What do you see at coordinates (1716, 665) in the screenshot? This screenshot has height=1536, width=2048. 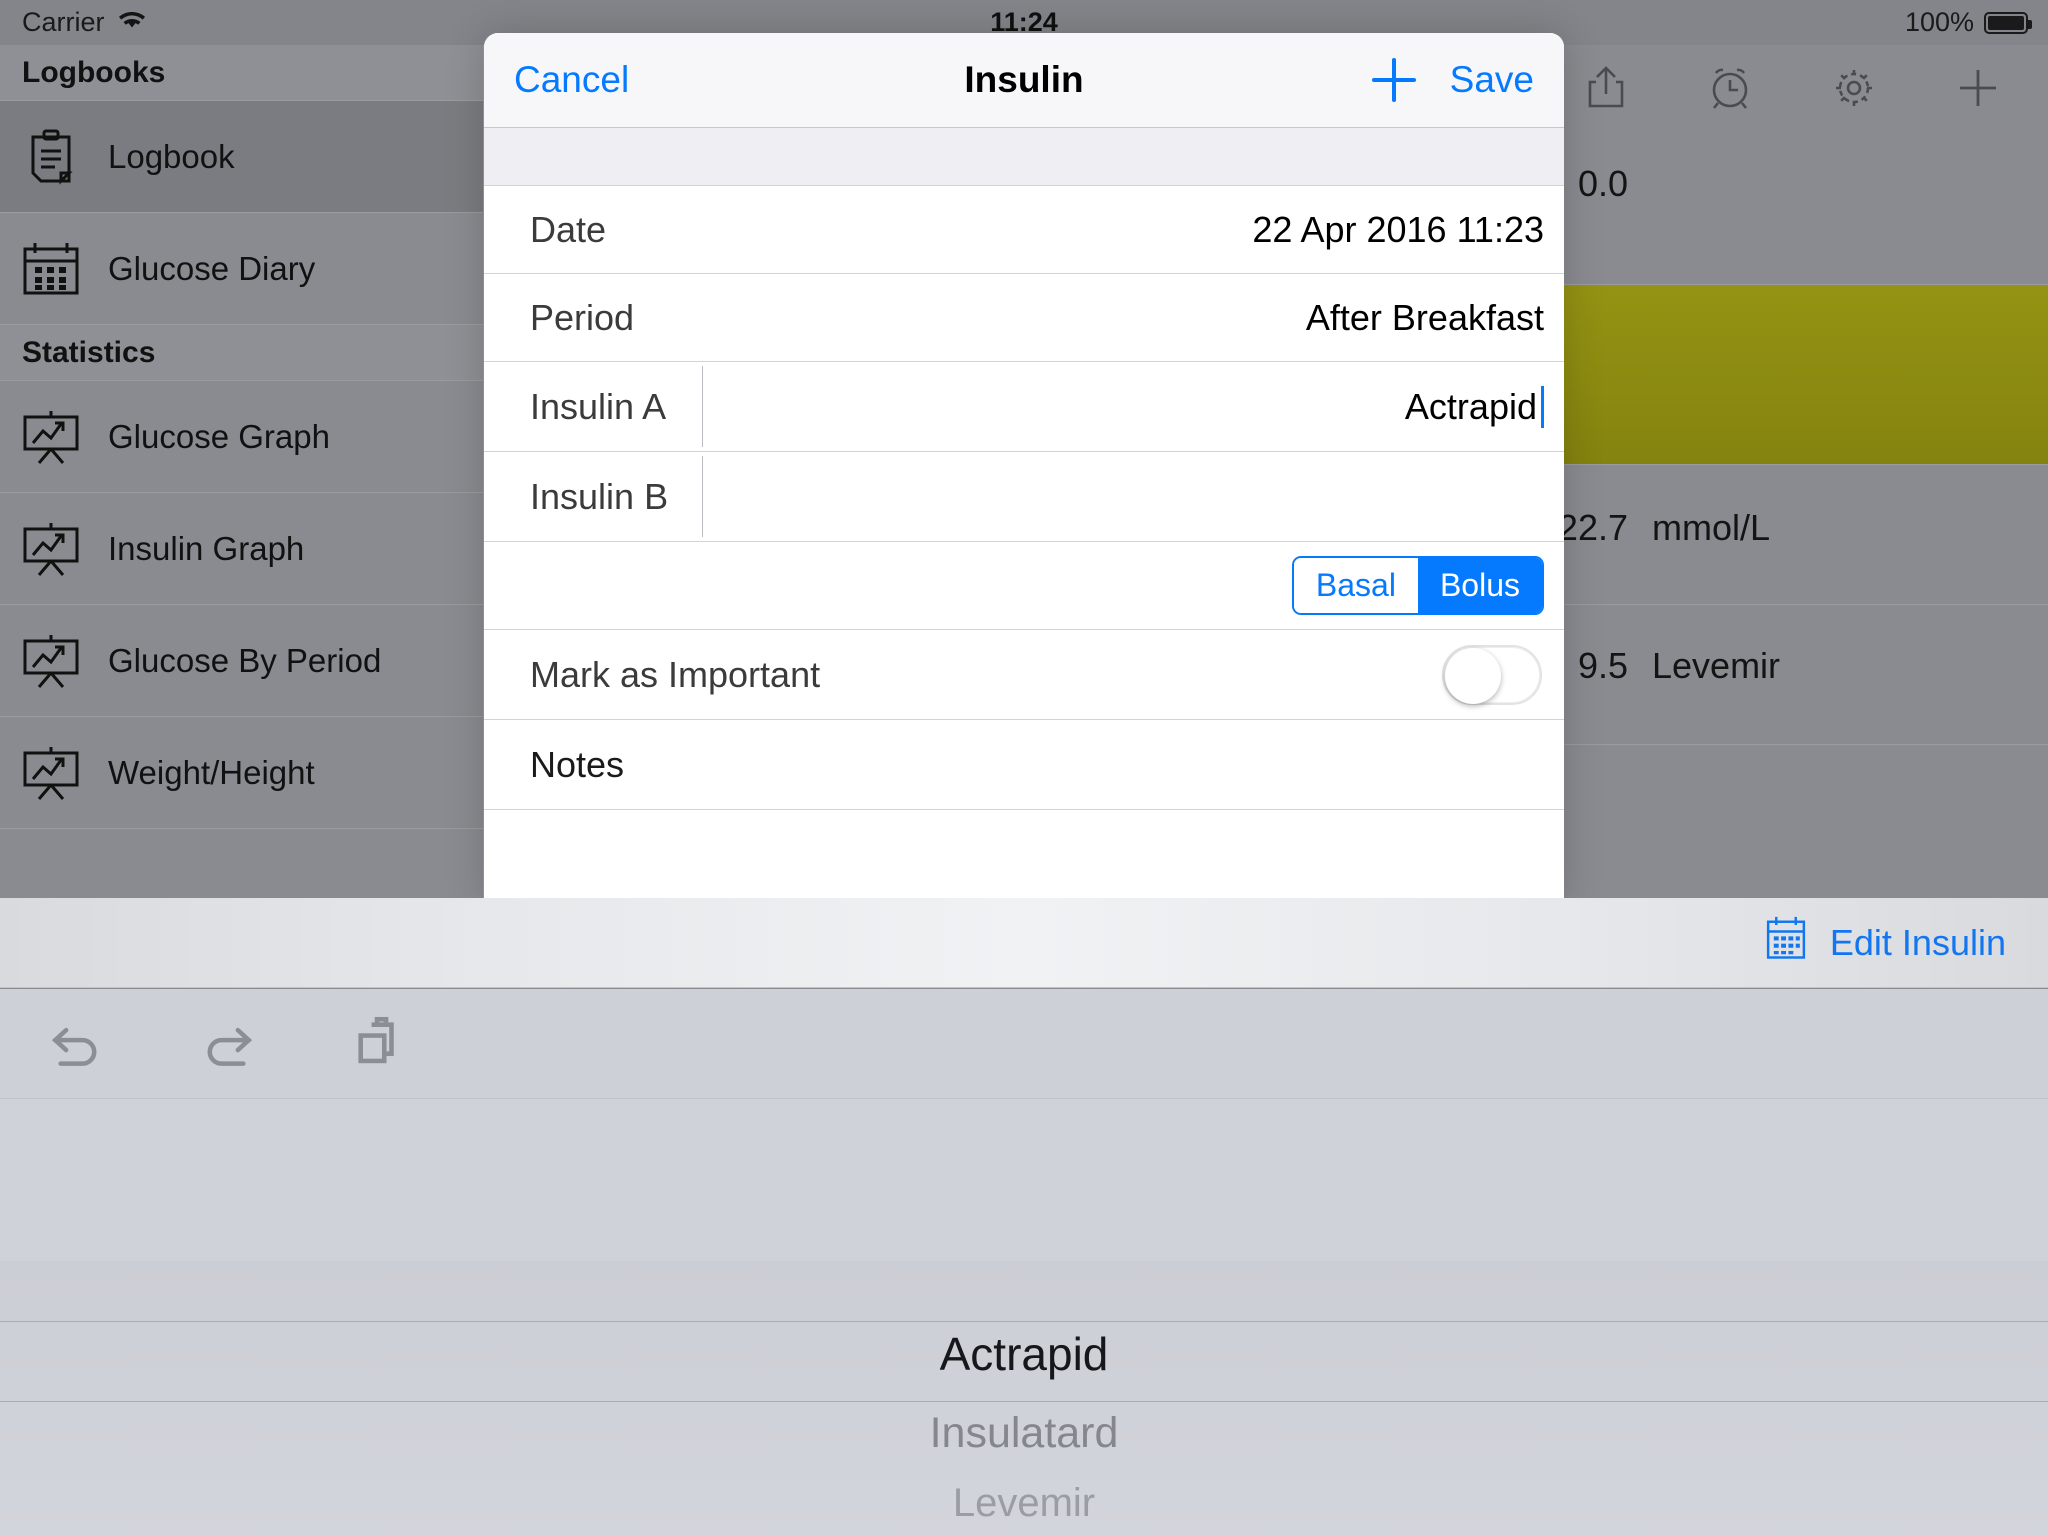 I see `row-unit: Levemir` at bounding box center [1716, 665].